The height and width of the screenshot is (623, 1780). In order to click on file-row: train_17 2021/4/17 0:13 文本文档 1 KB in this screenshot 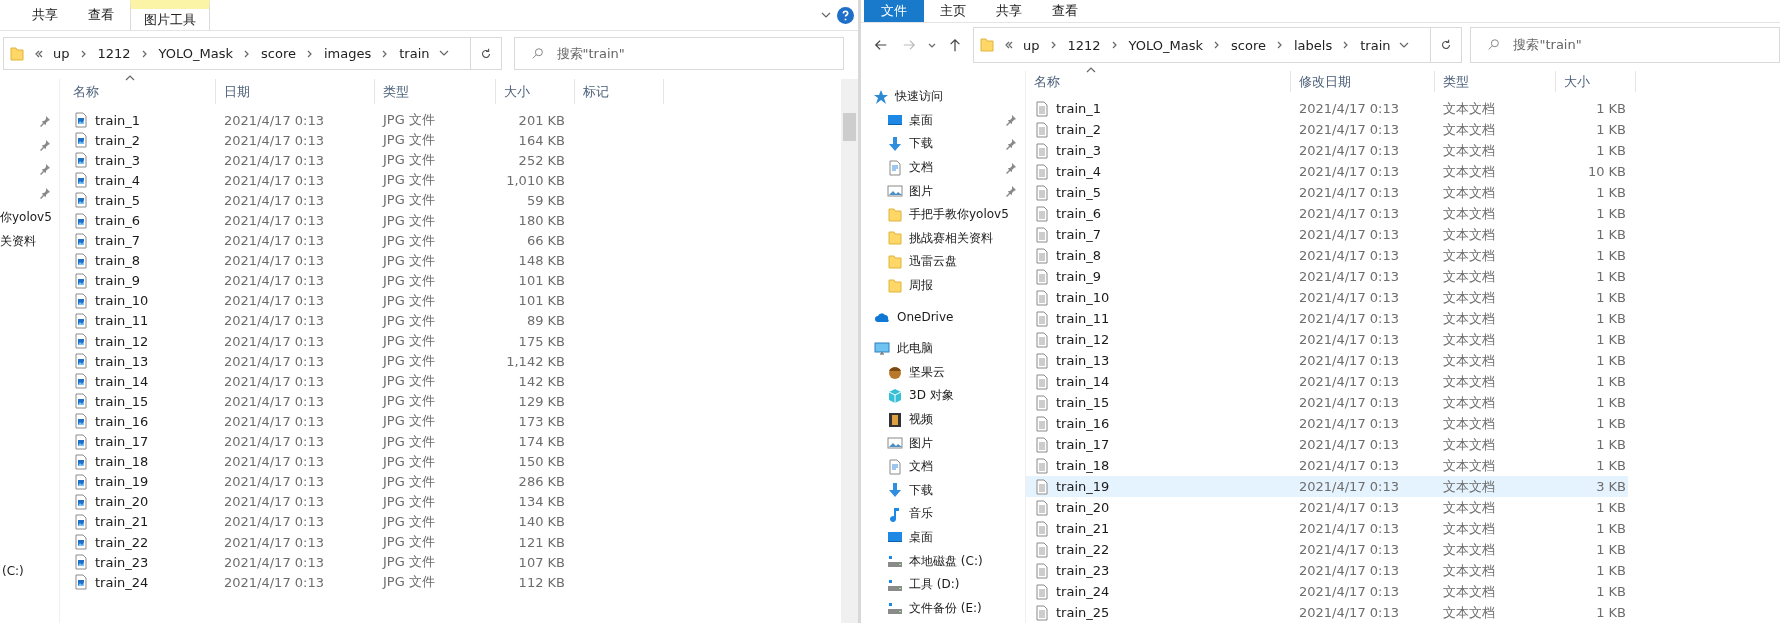, I will do `click(1327, 444)`.